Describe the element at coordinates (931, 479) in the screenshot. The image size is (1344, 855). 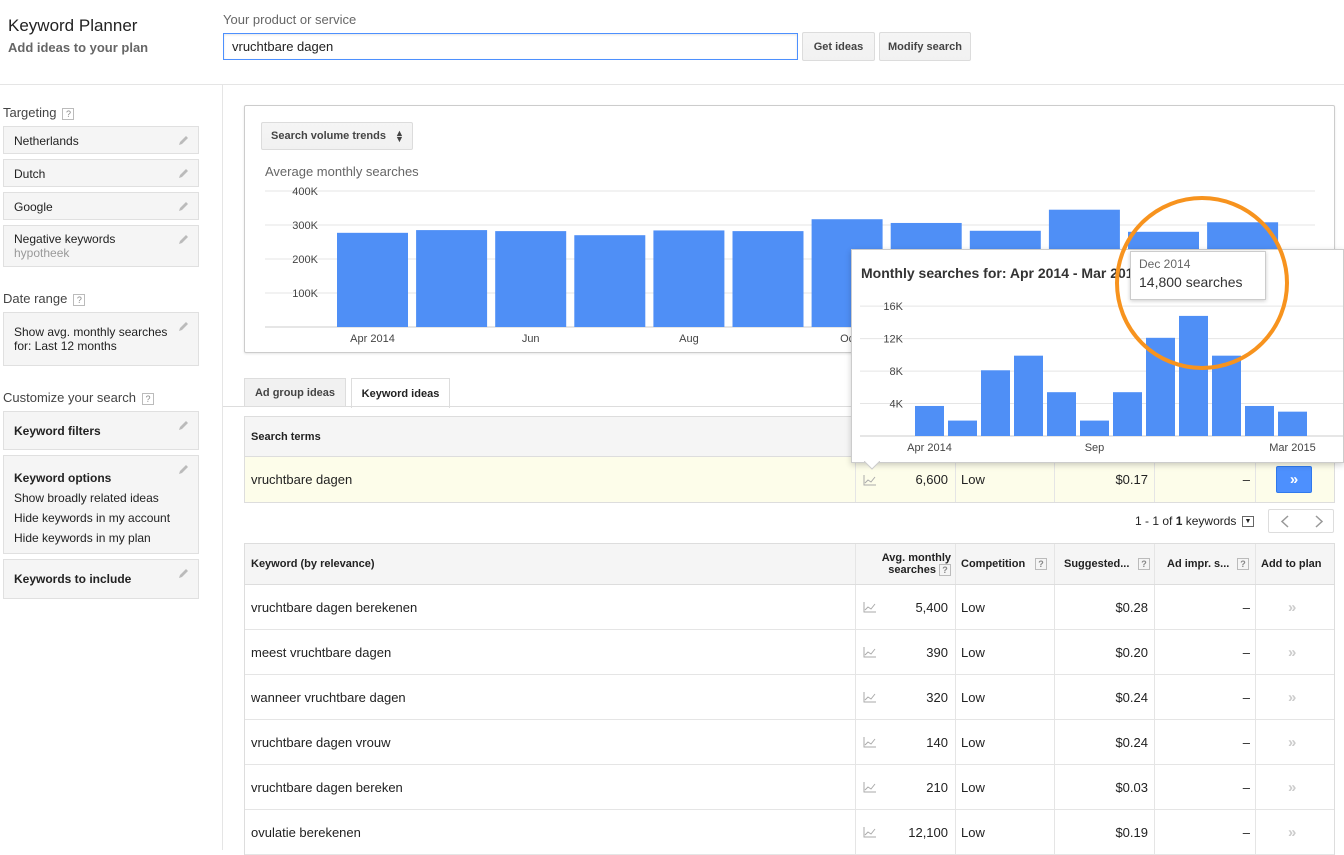
I see `searches-cell: 6,600` at that location.